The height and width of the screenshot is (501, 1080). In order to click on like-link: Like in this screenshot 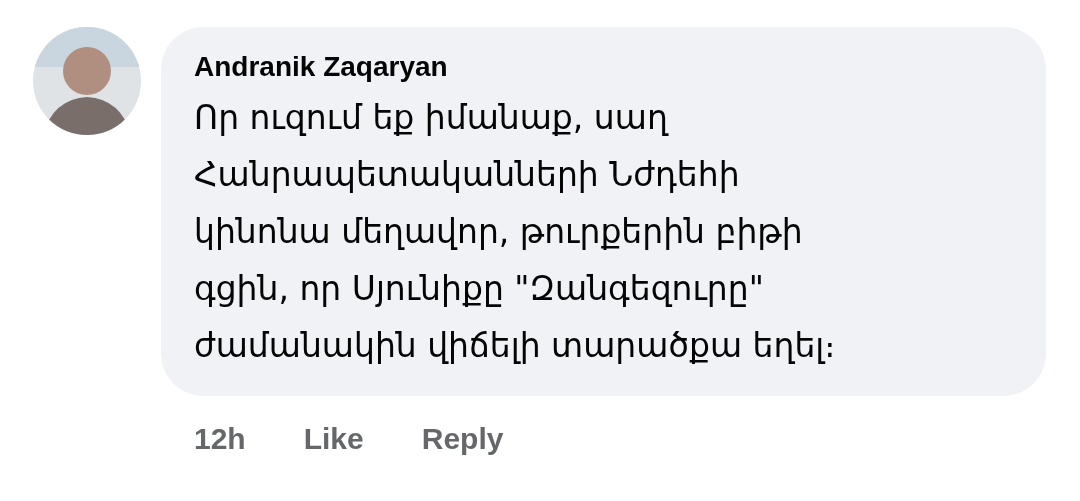, I will do `click(333, 439)`.